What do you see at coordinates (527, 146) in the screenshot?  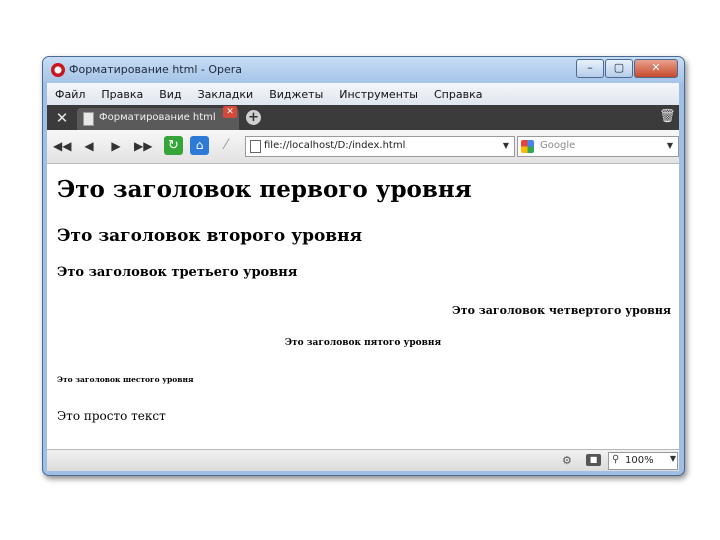 I see `google-icon` at bounding box center [527, 146].